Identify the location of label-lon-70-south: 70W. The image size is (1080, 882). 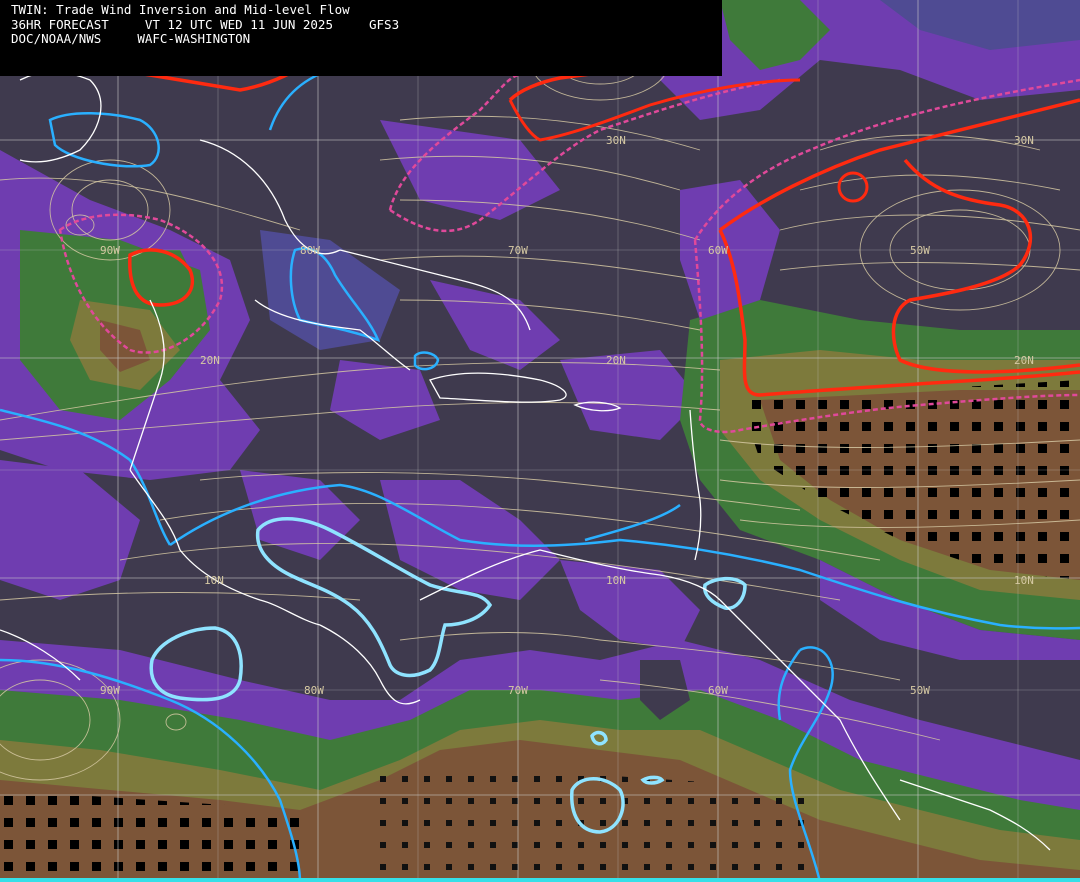
(518, 690).